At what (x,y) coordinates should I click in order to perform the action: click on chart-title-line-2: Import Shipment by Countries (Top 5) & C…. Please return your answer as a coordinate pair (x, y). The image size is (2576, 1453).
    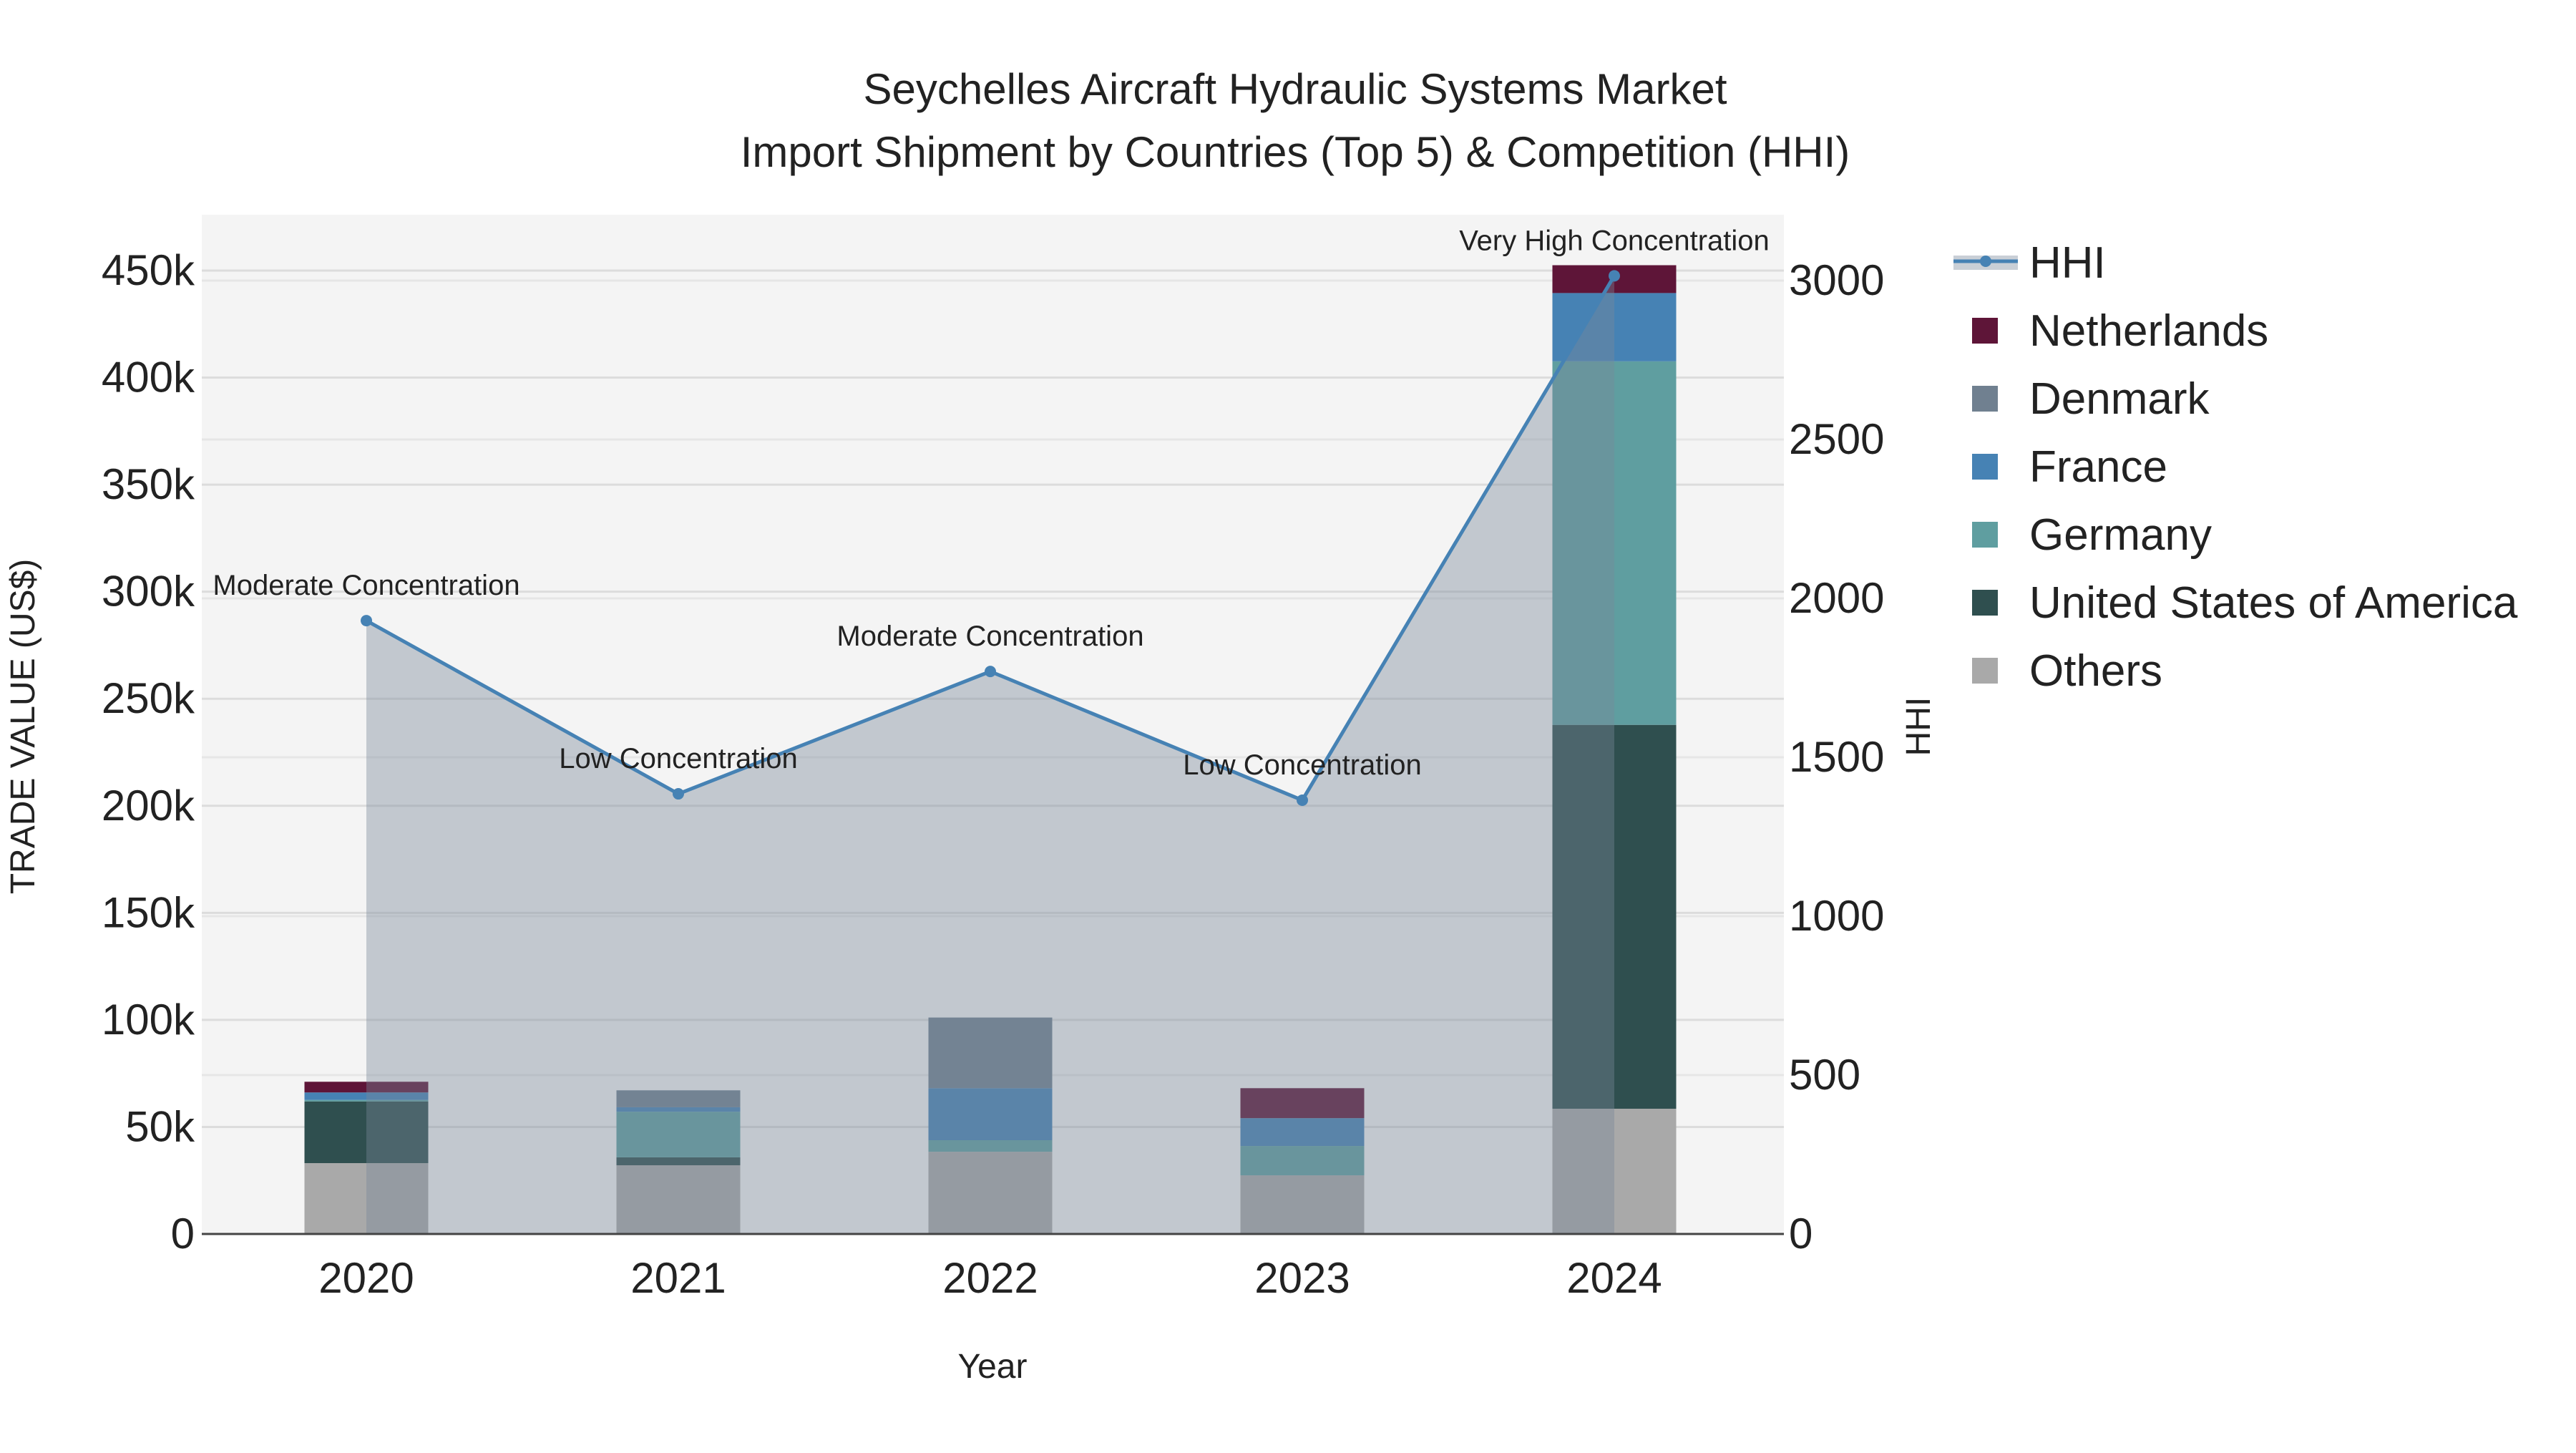
    Looking at the image, I should click on (1295, 152).